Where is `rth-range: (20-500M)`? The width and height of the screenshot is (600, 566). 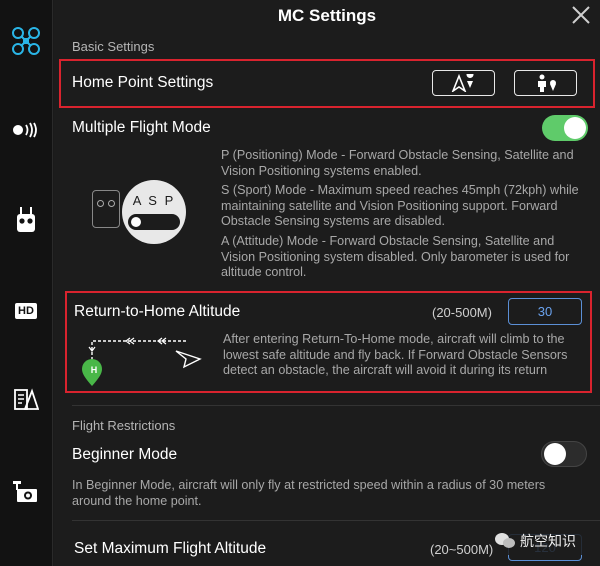 rth-range: (20-500M) is located at coordinates (462, 312).